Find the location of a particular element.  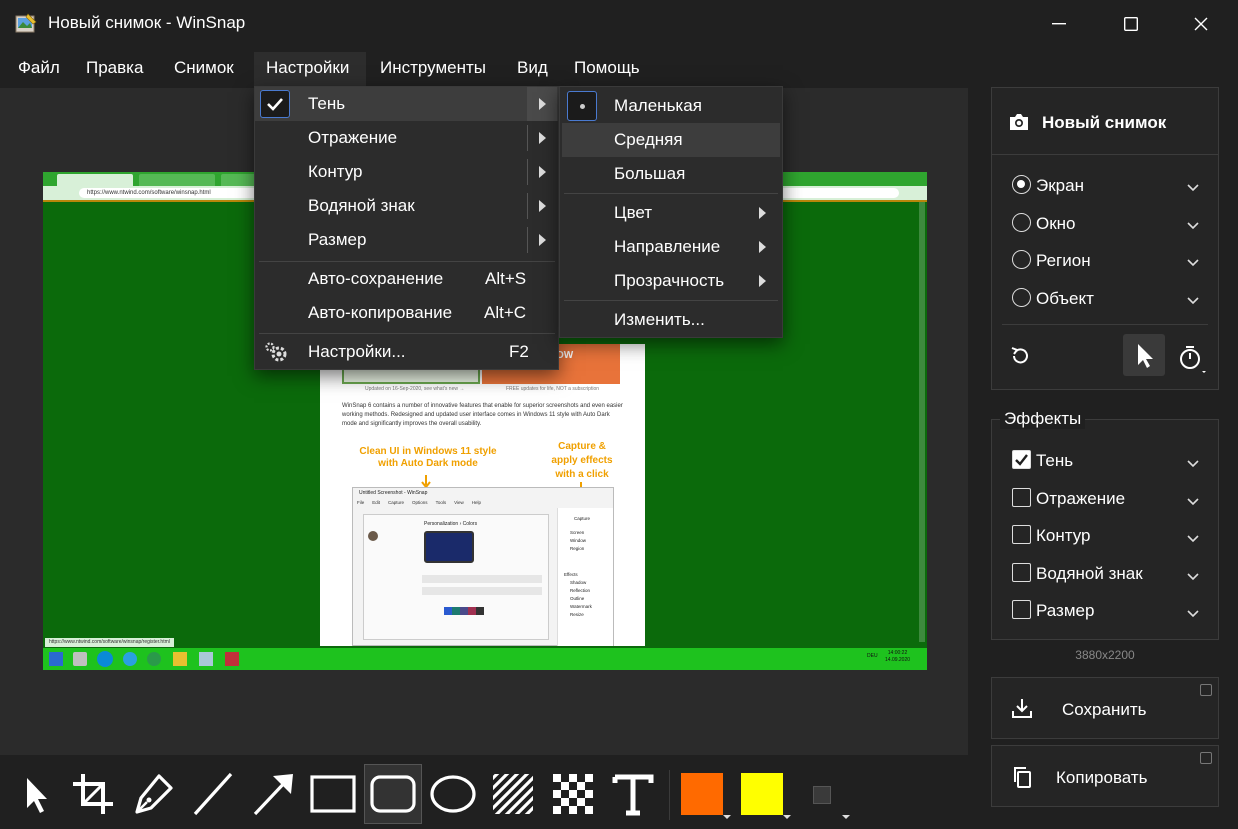

menu-item-shortcut: Alt+C is located at coordinates (505, 312).